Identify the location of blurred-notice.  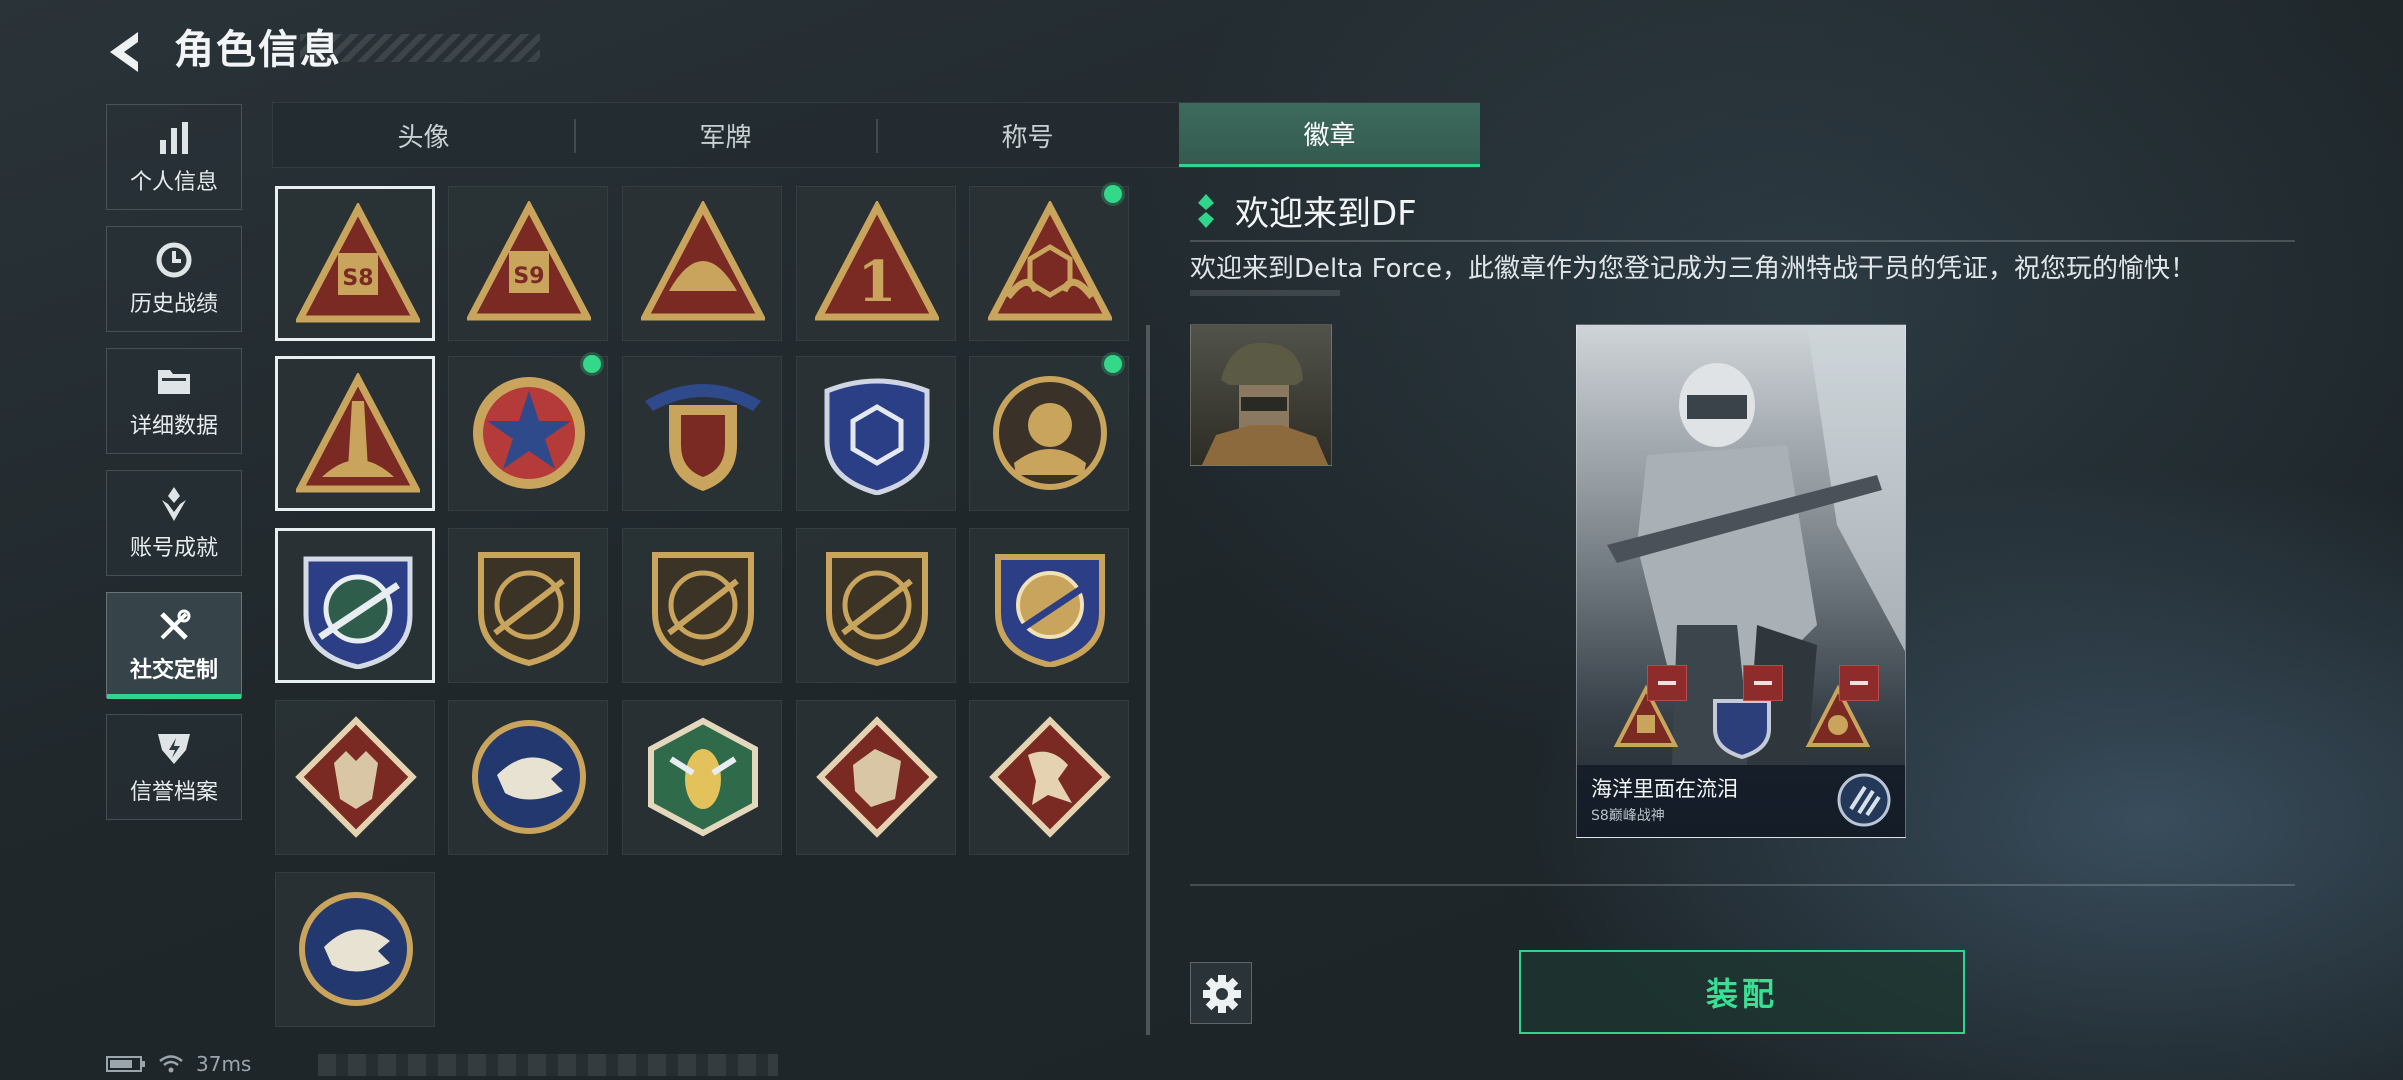
(548, 1065).